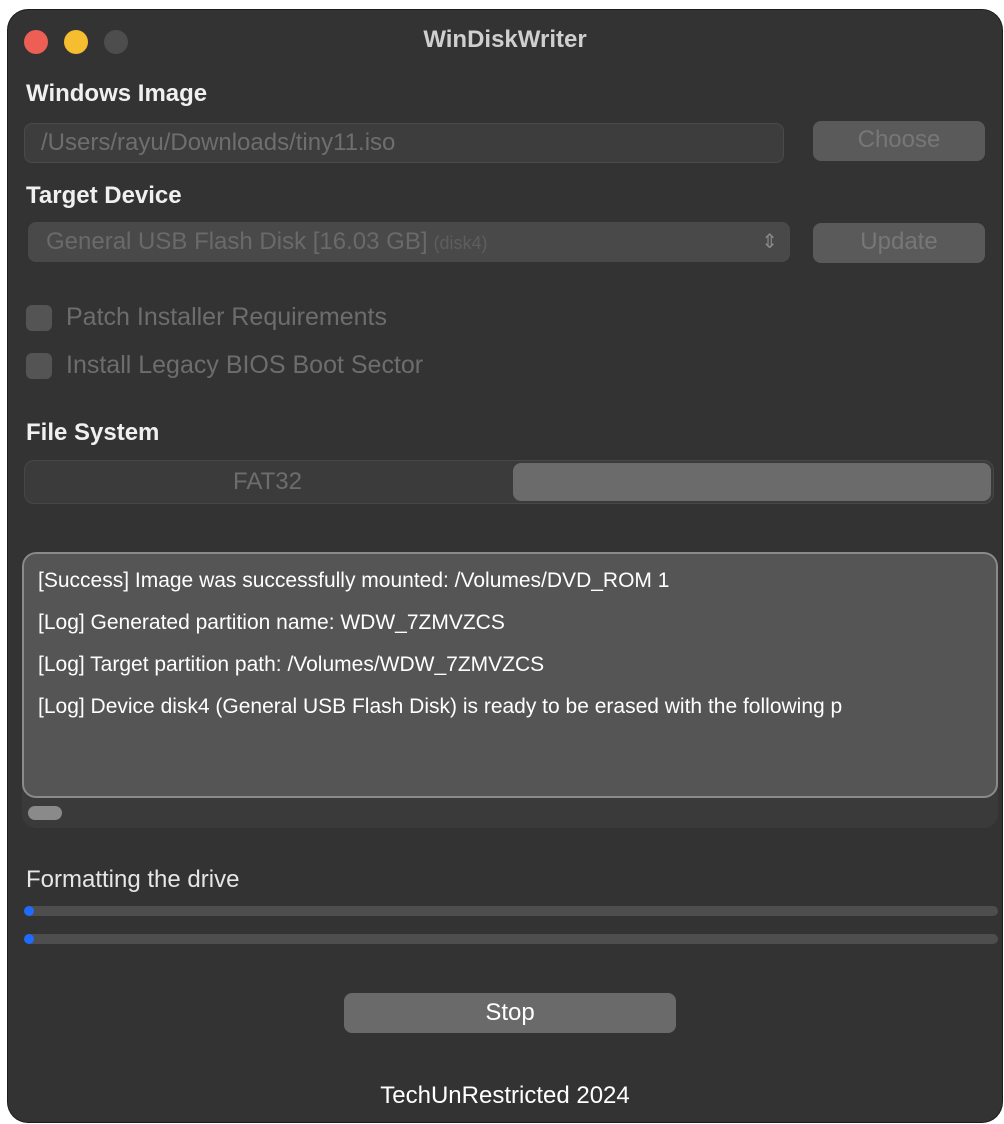  Describe the element at coordinates (104, 195) in the screenshot. I see `target-device-label: Target Device` at that location.